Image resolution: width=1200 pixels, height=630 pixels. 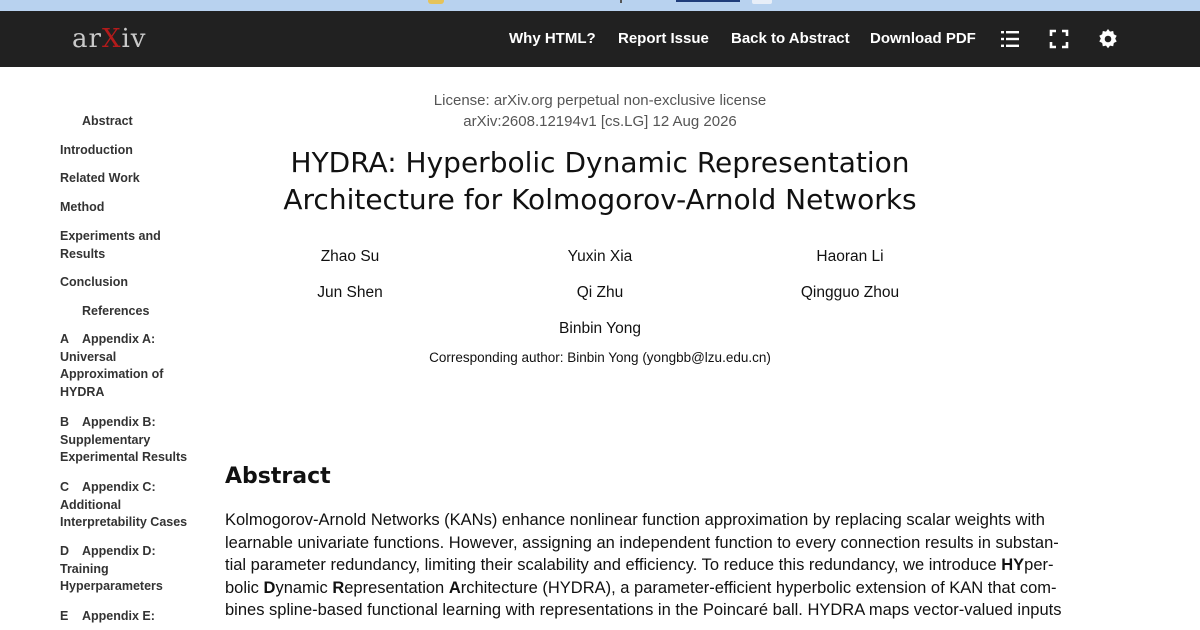 I want to click on abstract-heading: Abstract, so click(x=278, y=476).